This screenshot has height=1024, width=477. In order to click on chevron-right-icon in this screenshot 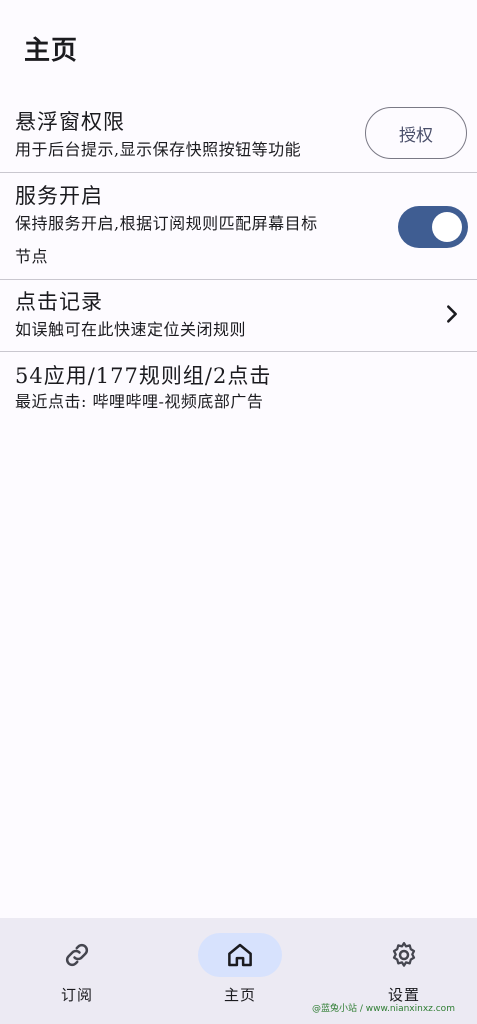, I will do `click(452, 314)`.